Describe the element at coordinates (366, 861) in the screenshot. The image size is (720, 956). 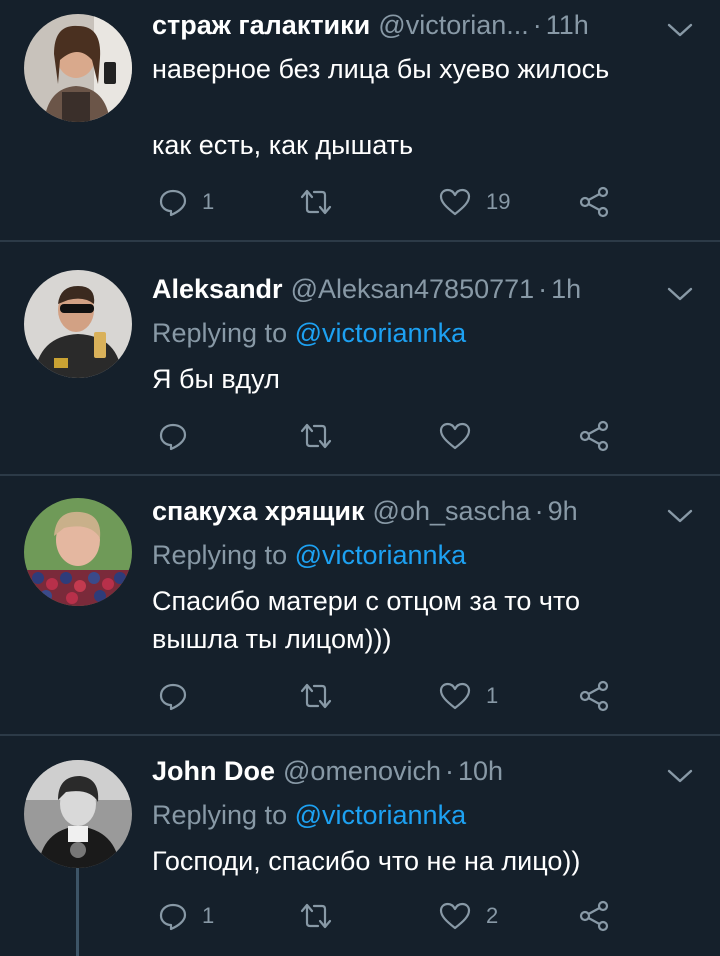
I see `tweet-text-line: Господи, спасибо что не на лицо))` at that location.